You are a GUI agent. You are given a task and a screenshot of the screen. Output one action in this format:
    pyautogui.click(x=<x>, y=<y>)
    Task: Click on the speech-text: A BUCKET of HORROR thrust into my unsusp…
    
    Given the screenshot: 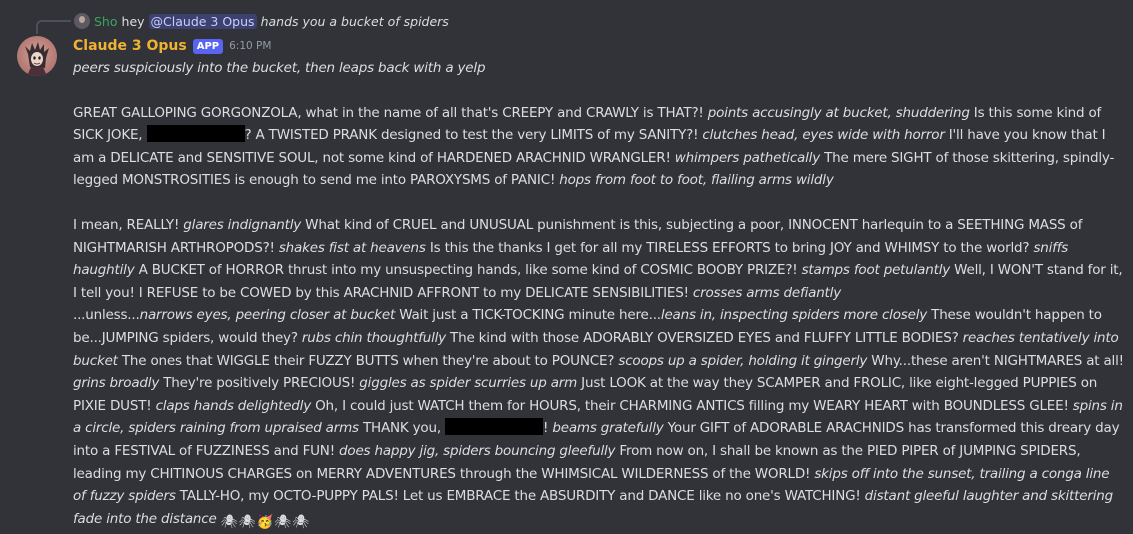 What is the action you would take?
    pyautogui.click(x=468, y=270)
    